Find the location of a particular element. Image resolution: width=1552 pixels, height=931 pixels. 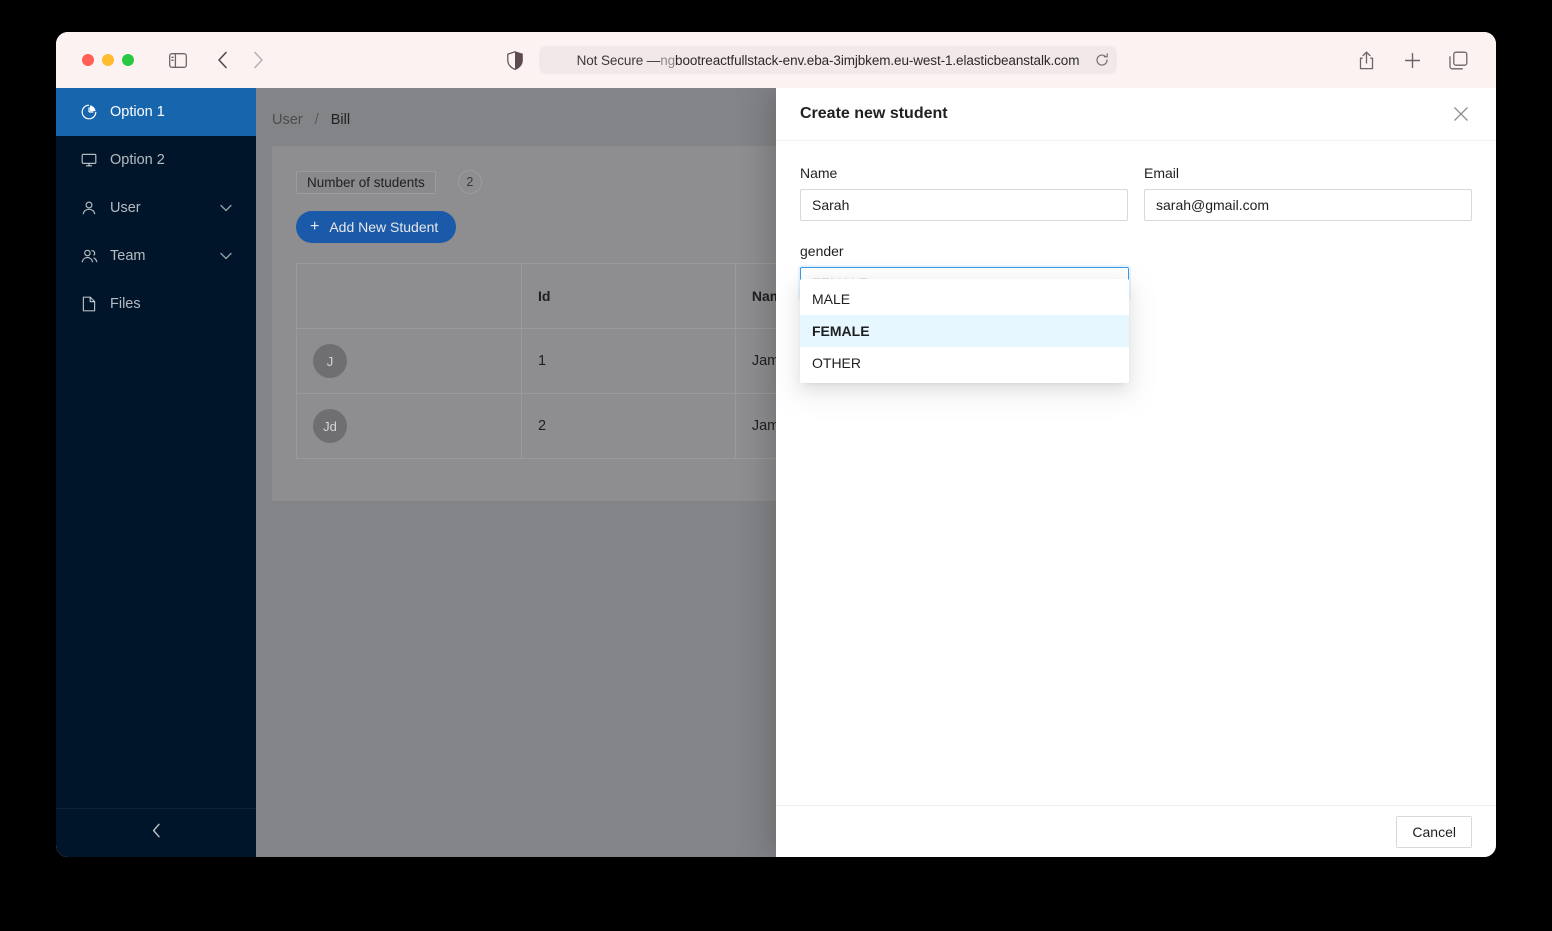

back-button is located at coordinates (222, 60).